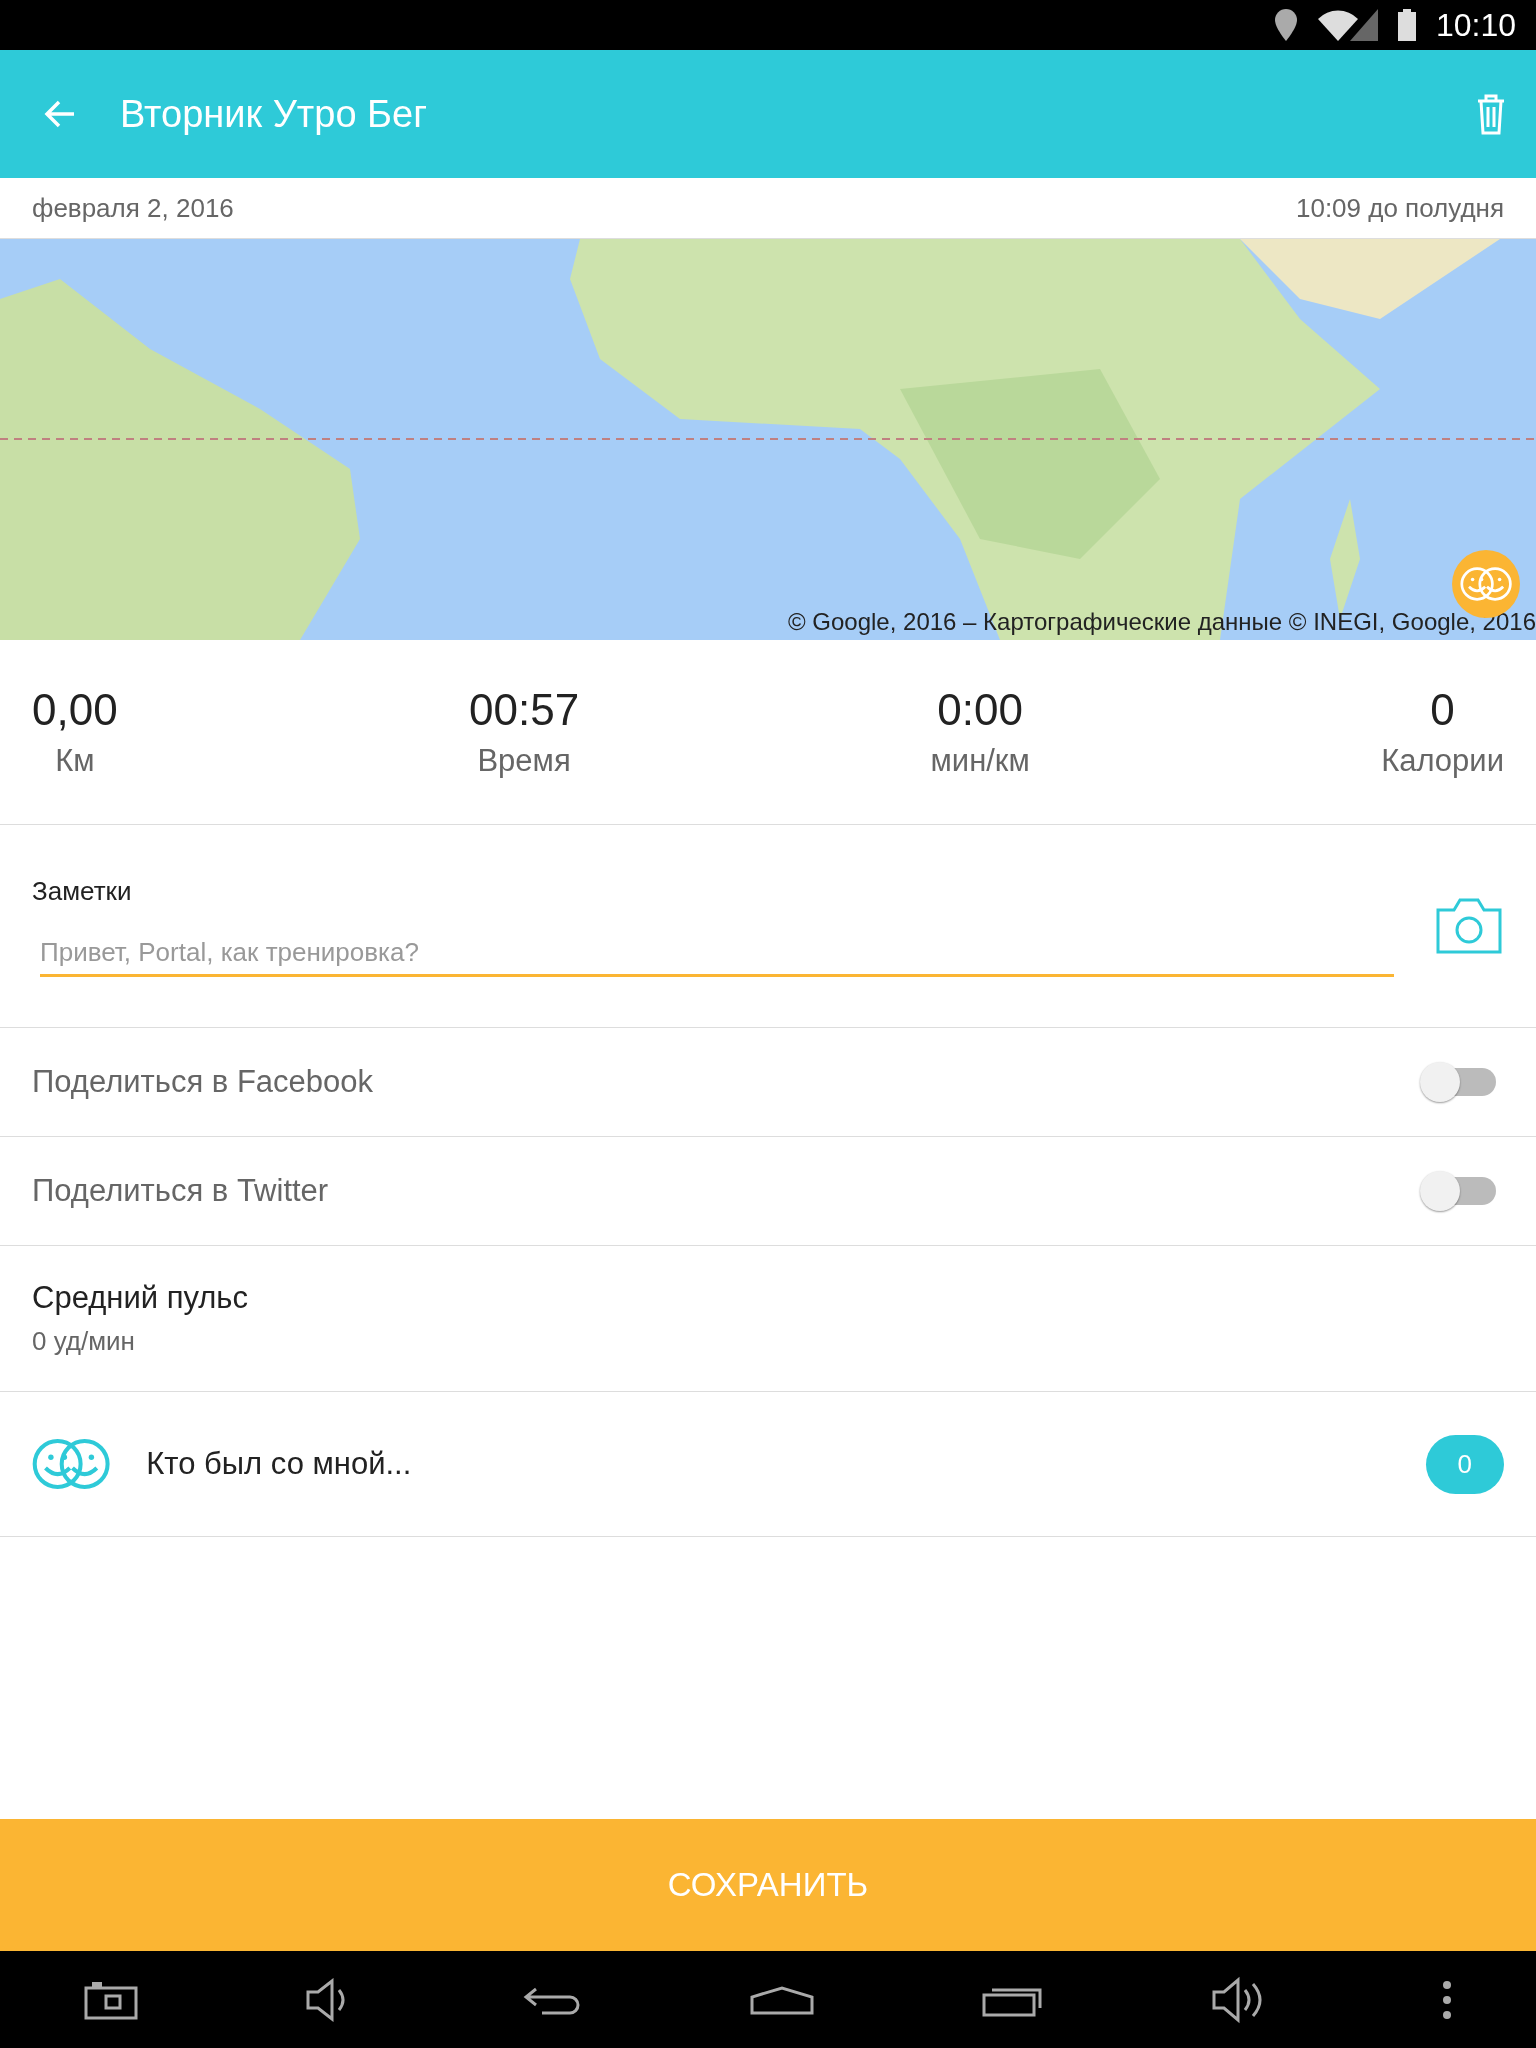 Image resolution: width=1536 pixels, height=2048 pixels. What do you see at coordinates (524, 761) in the screenshot?
I see `stat-label: Время` at bounding box center [524, 761].